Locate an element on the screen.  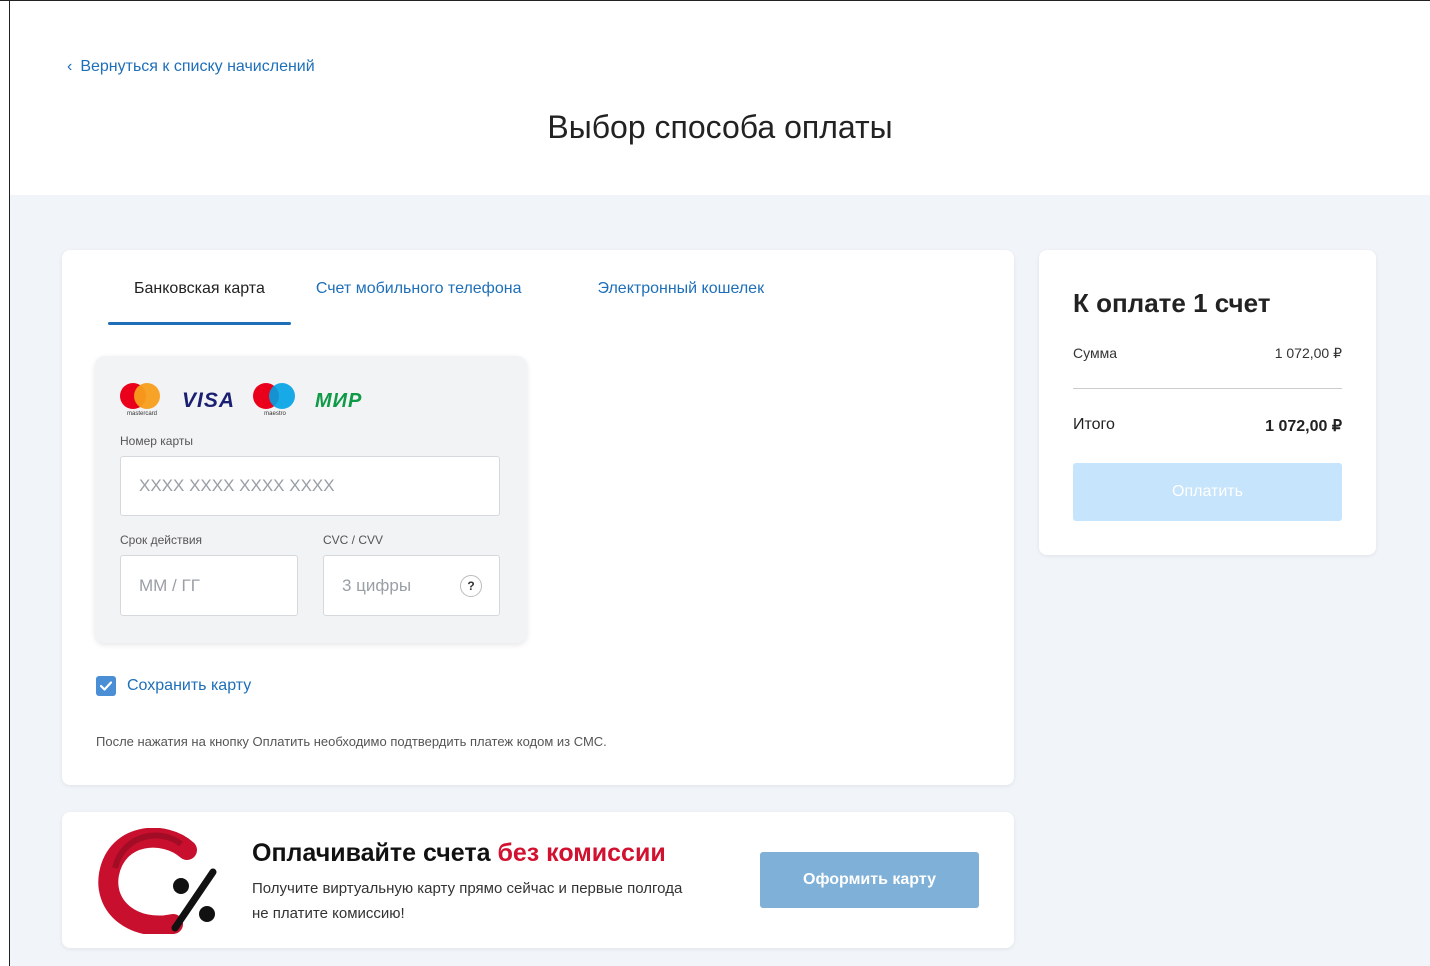
tab-mobile-account: Счет мобильного телефона is located at coordinates (419, 302).